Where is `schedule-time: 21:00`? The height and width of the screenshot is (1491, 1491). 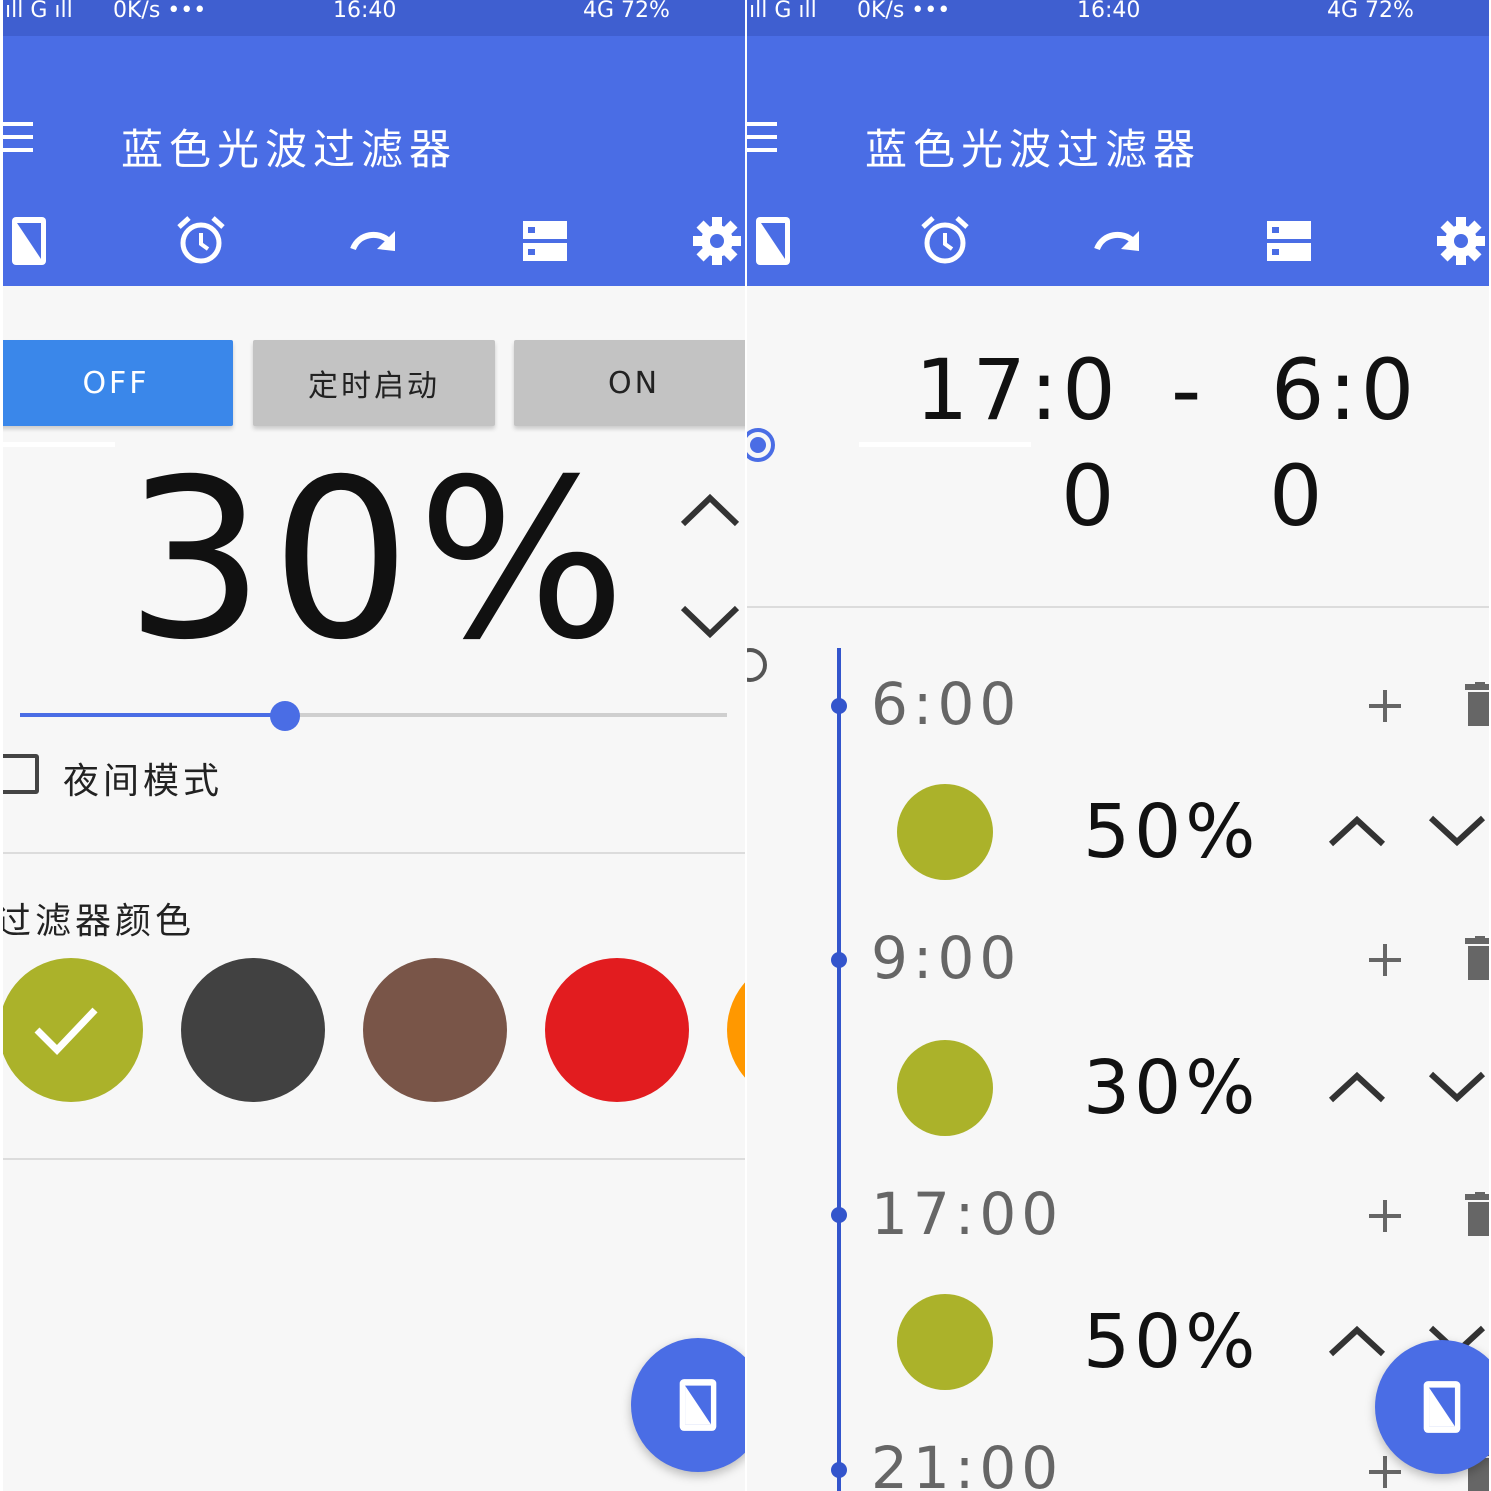
schedule-time: 21:00 is located at coordinates (967, 1463).